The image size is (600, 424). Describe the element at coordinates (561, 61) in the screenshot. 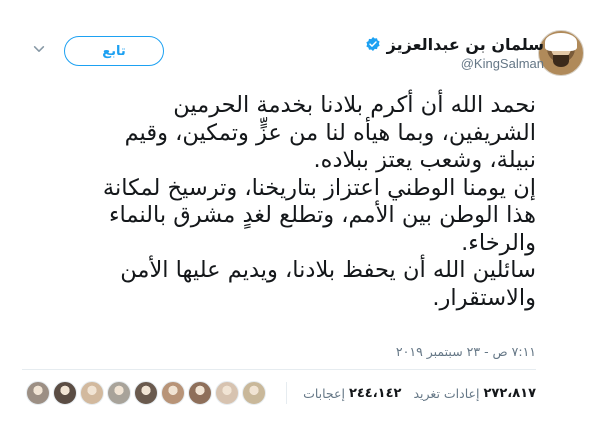

I see `avatar-beard` at that location.